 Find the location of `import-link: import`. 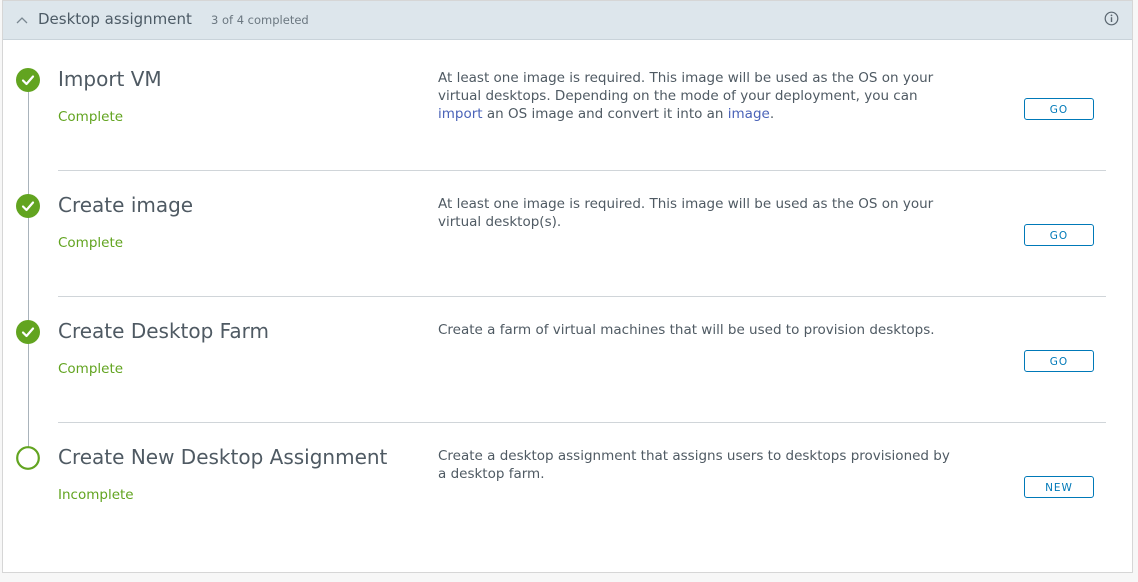

import-link: import is located at coordinates (460, 114).